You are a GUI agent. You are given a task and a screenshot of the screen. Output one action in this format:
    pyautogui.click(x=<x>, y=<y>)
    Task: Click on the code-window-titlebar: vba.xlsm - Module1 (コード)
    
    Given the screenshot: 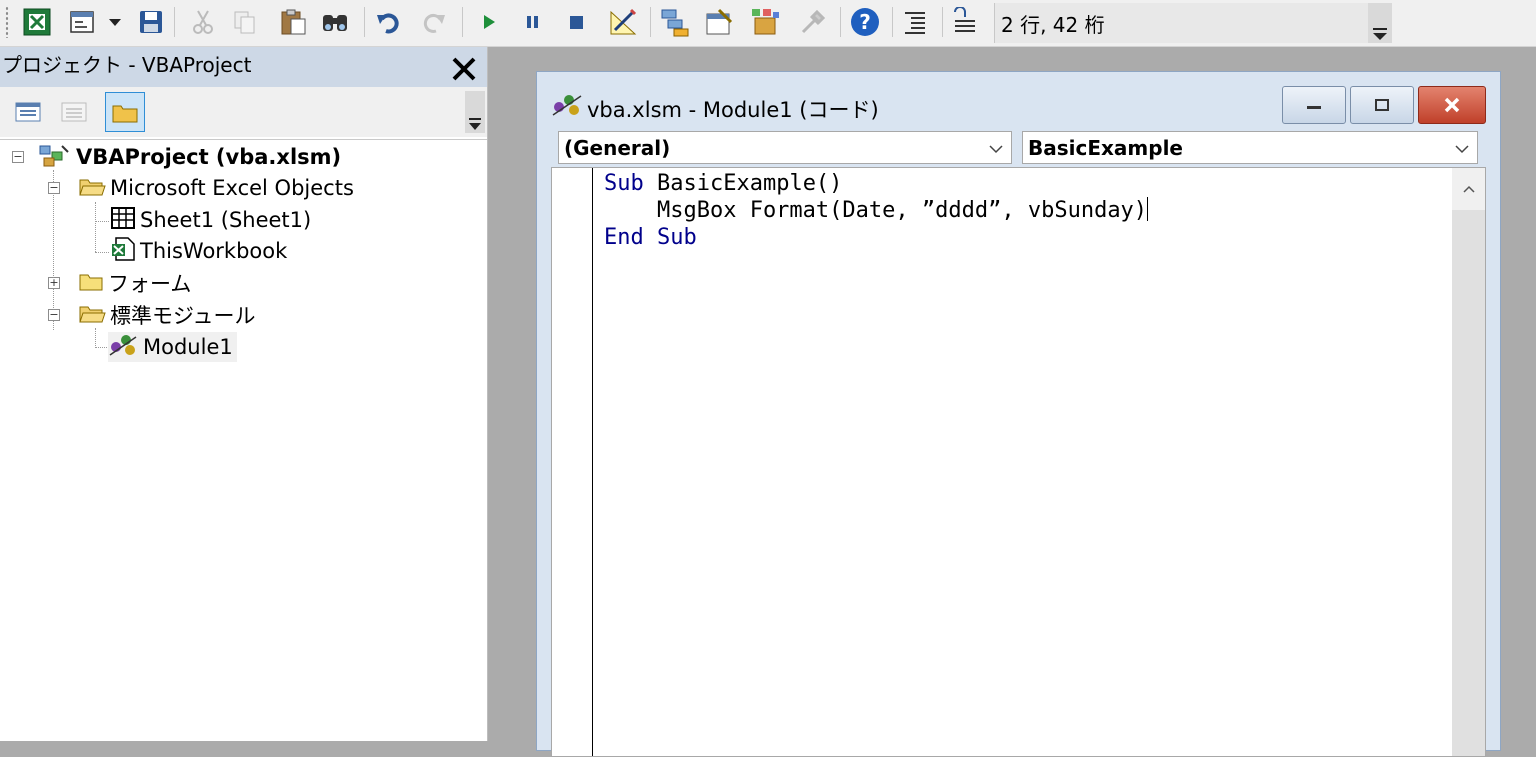 What is the action you would take?
    pyautogui.click(x=1018, y=102)
    